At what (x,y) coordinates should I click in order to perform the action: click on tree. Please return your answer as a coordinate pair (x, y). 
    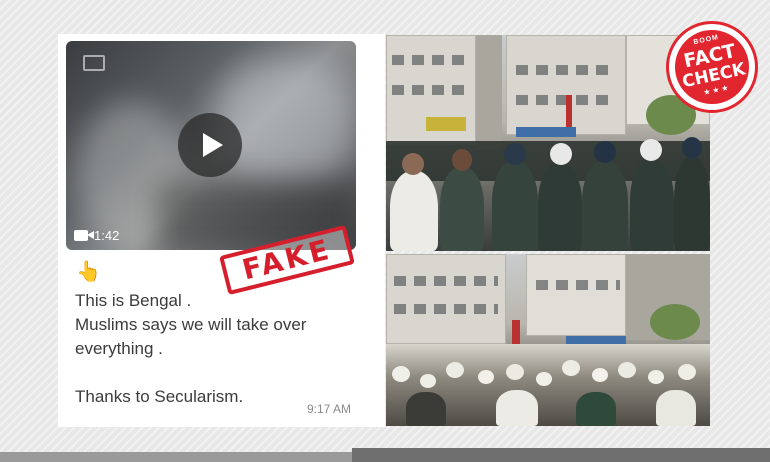
    Looking at the image, I should click on (675, 322).